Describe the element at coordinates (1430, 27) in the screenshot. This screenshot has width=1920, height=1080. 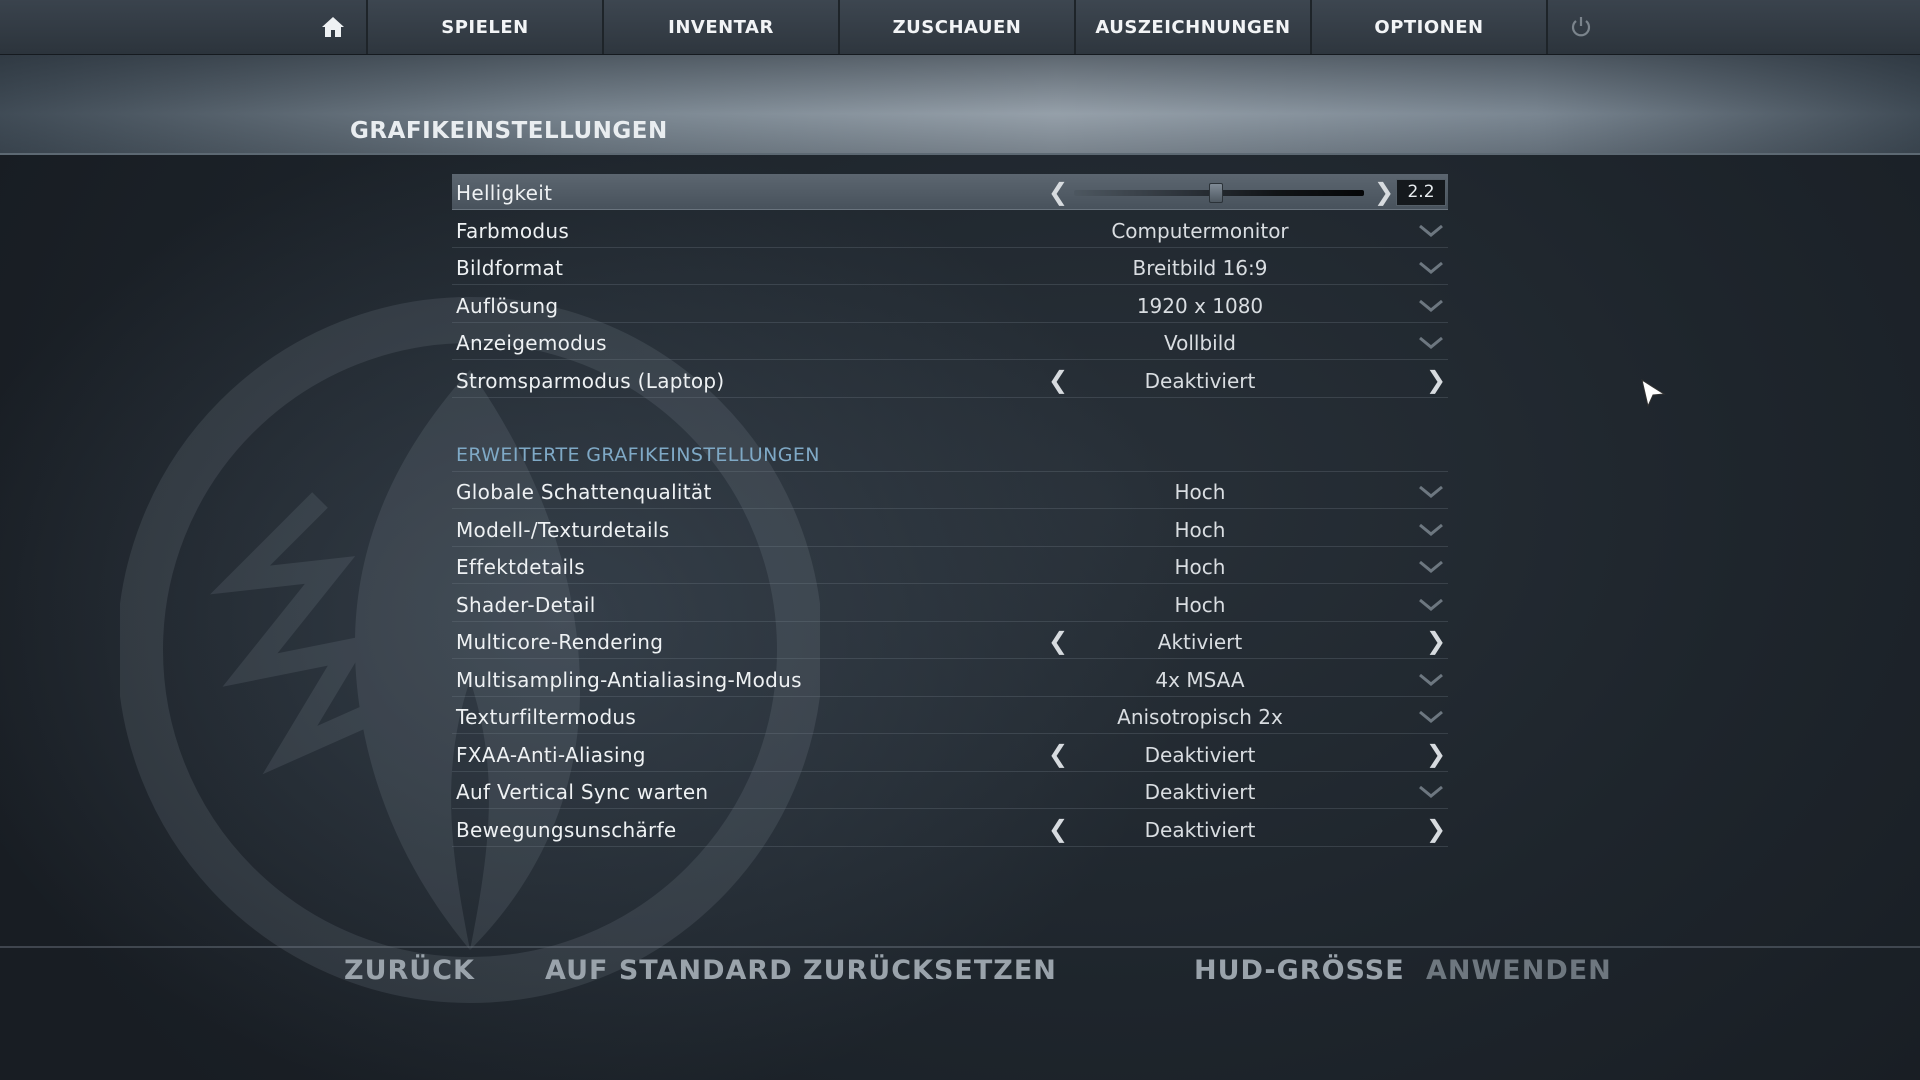
I see `tab-optionen: OPTIONEN` at that location.